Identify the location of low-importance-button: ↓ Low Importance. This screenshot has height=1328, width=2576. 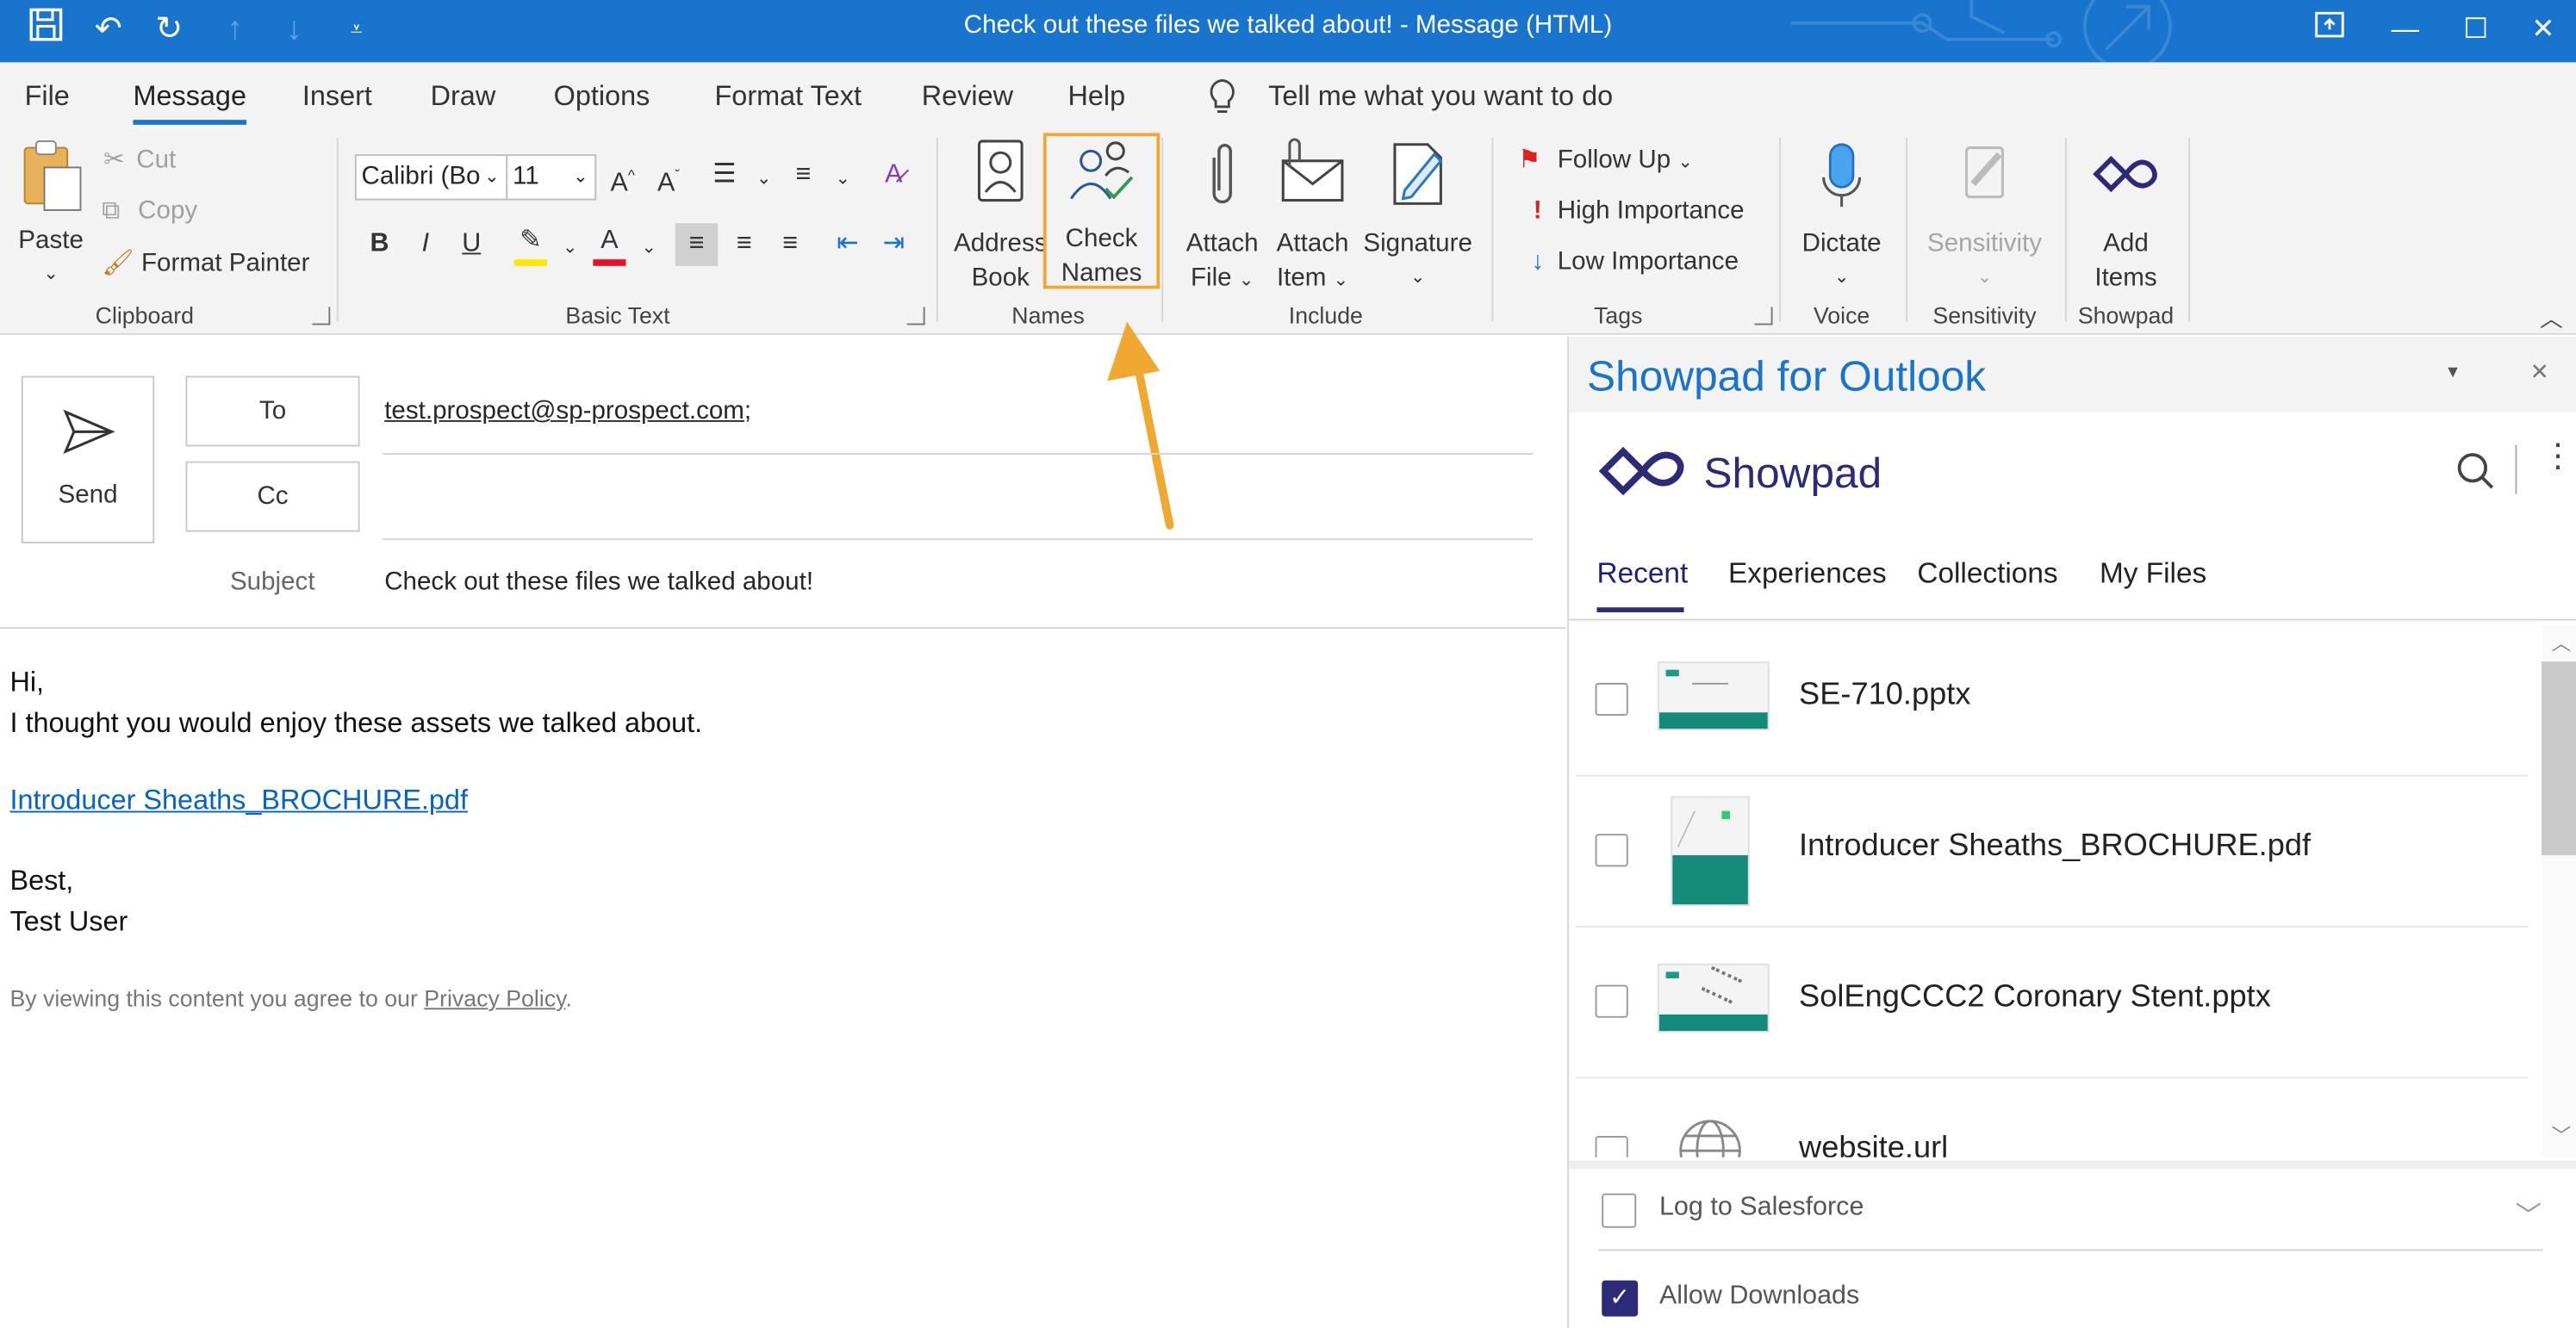
(1629, 262).